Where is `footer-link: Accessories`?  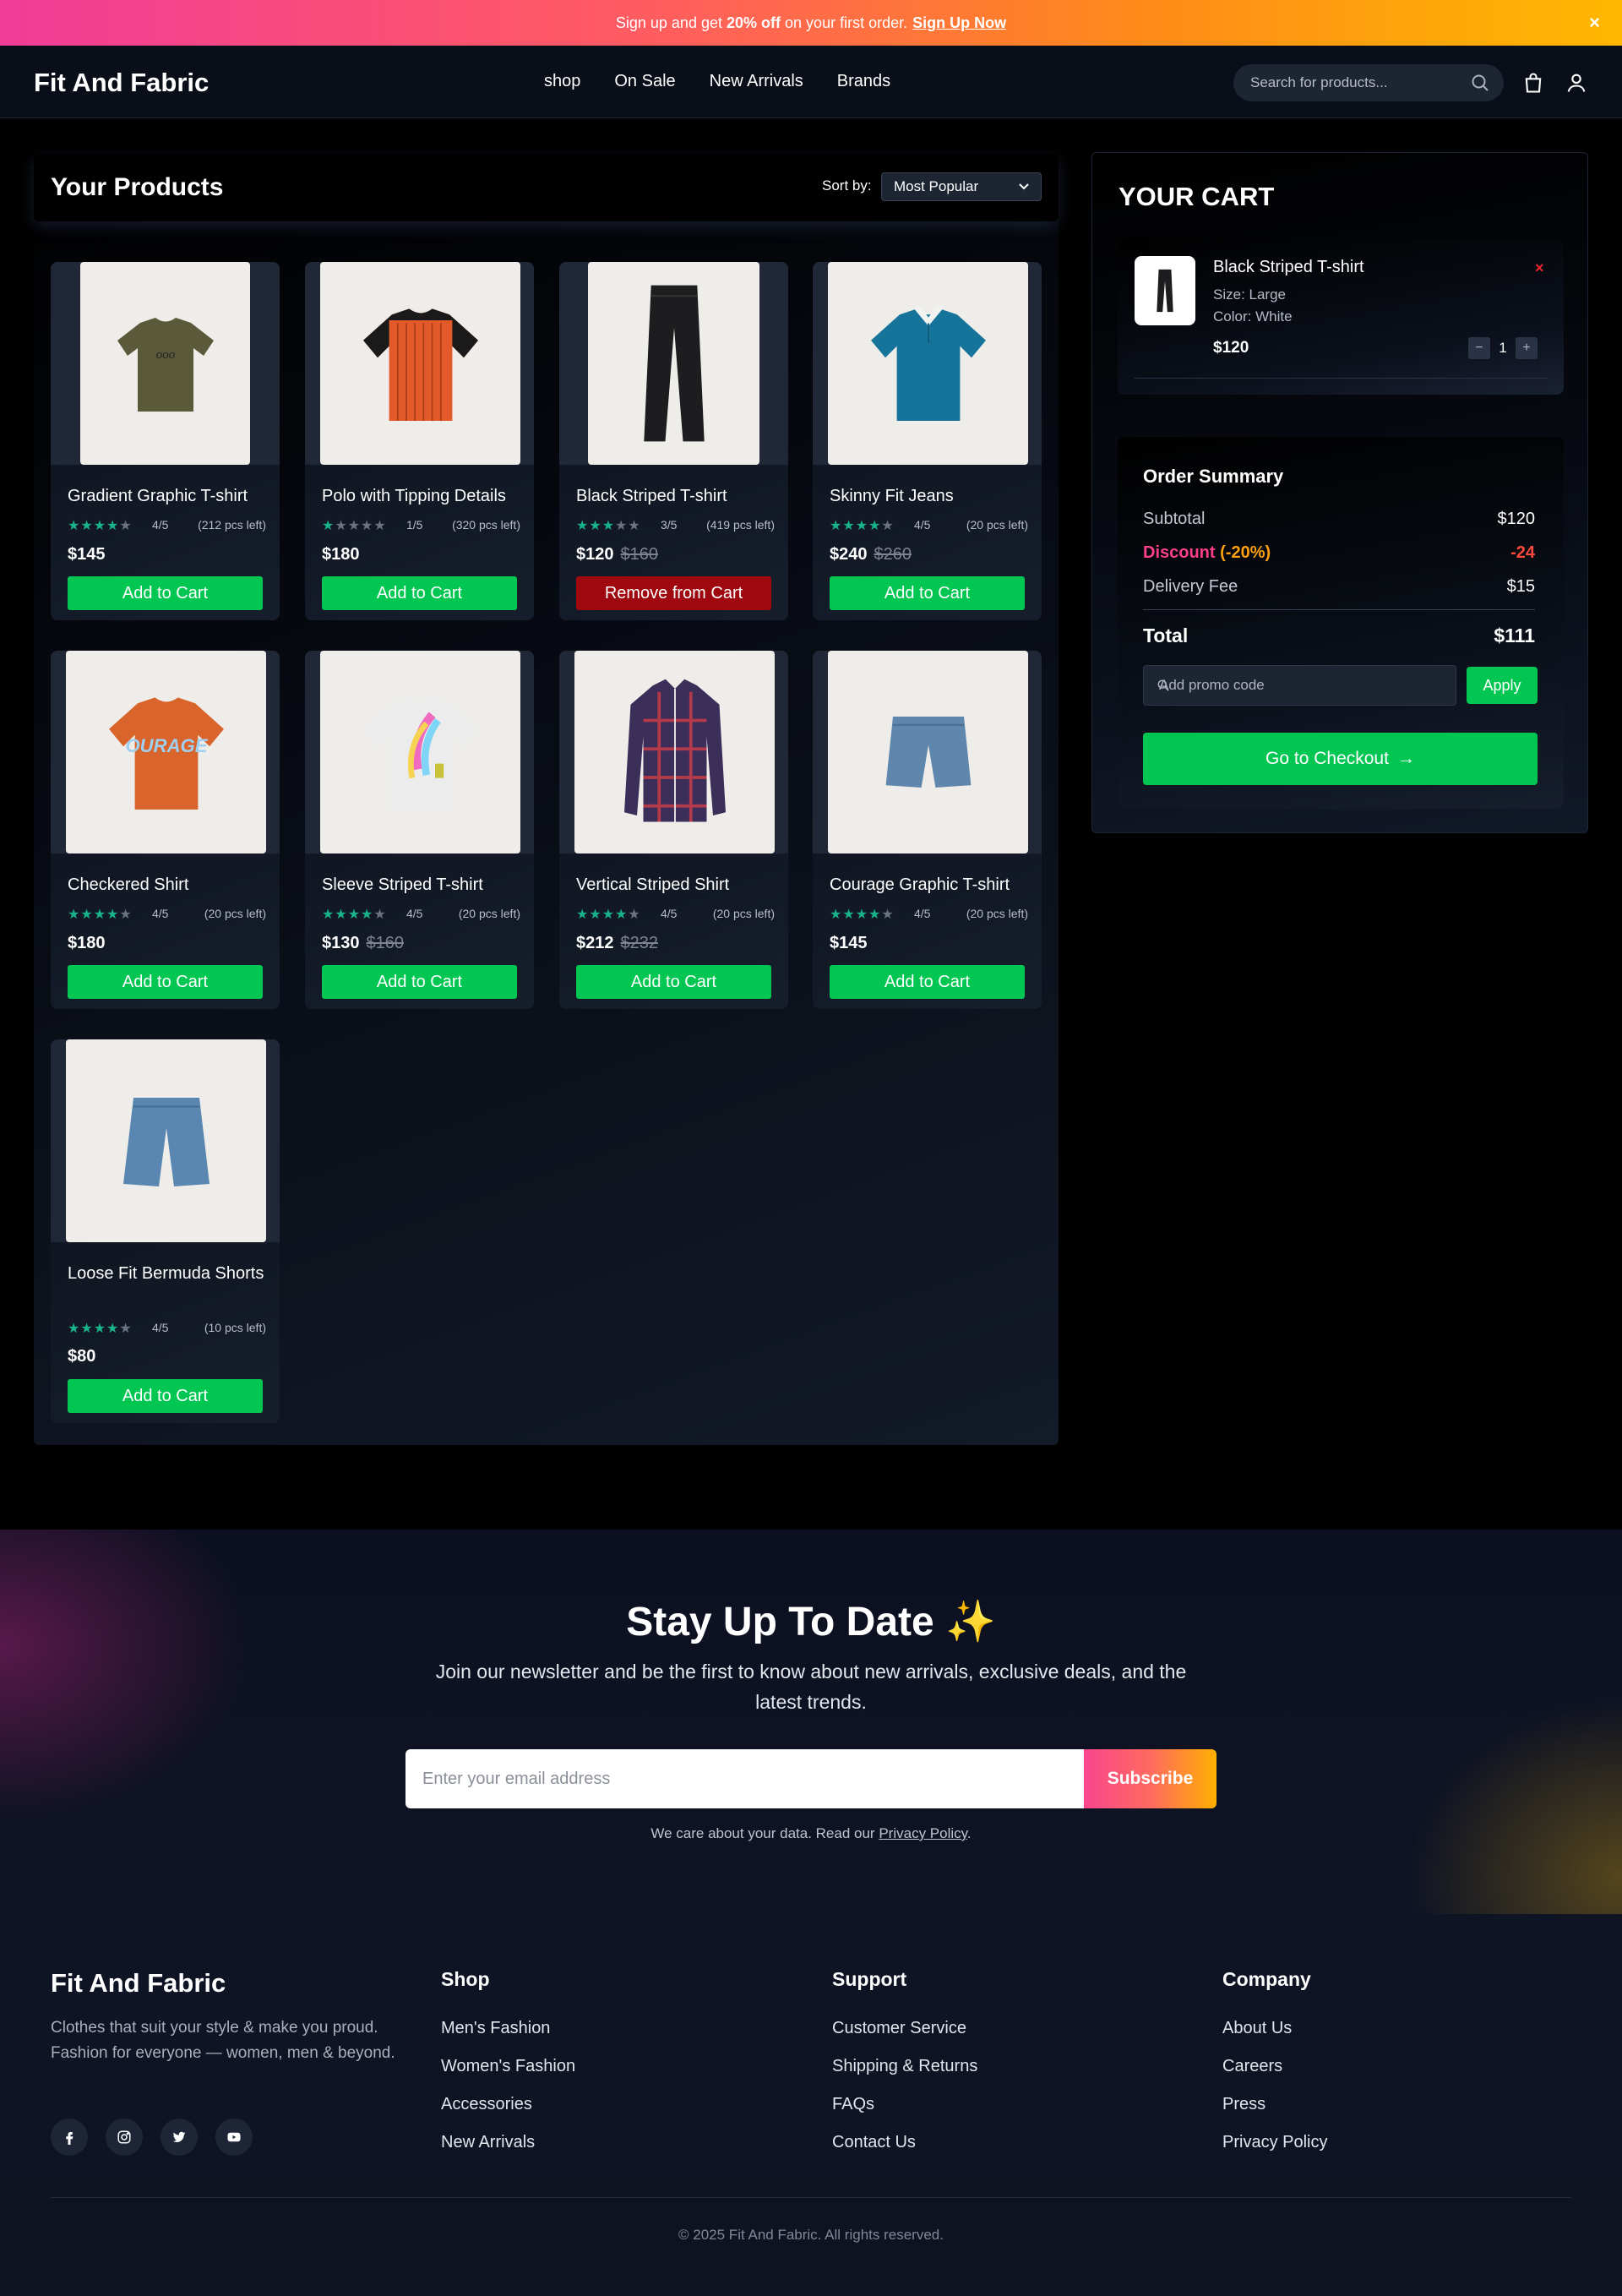
footer-link: Accessories is located at coordinates (508, 2105).